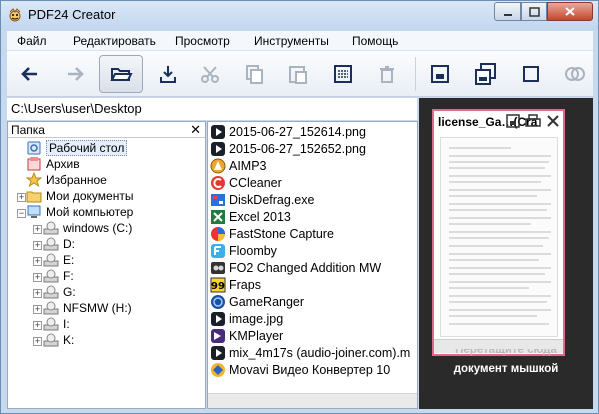 Image resolution: width=599 pixels, height=414 pixels. I want to click on fraps-icon: 99, so click(218, 284).